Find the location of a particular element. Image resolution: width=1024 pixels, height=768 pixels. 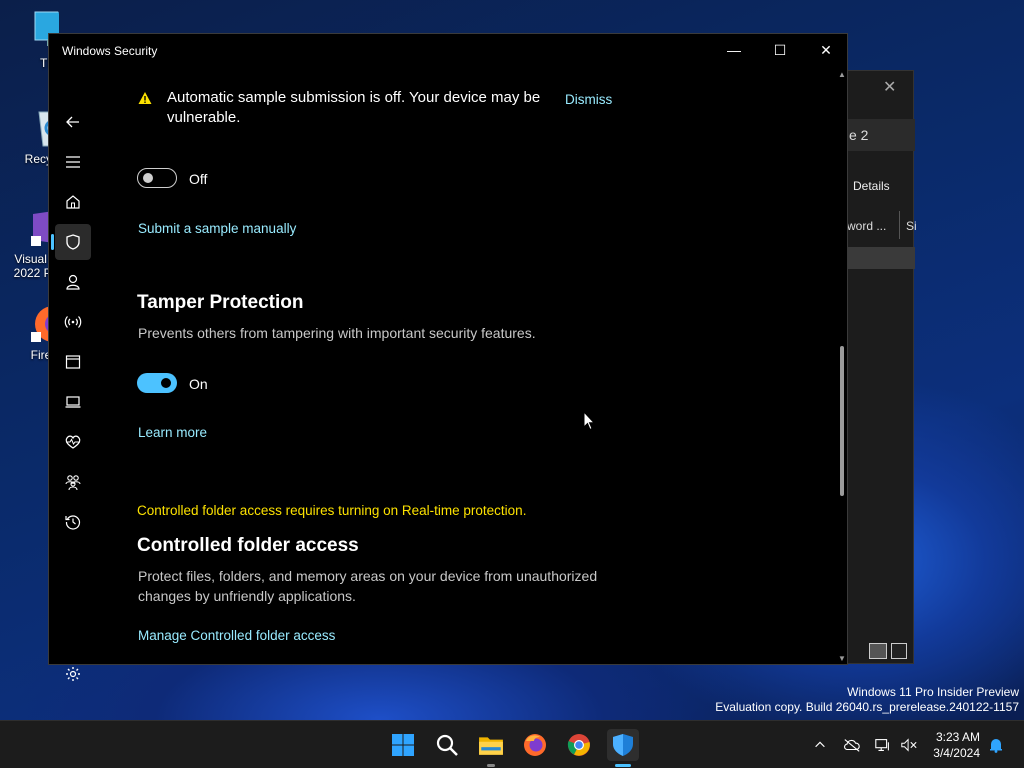

chevron-up-icon is located at coordinates (820, 744).